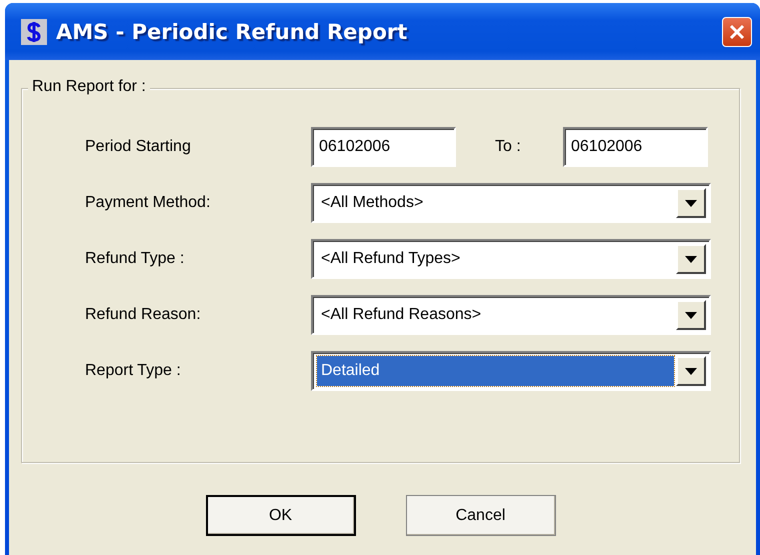  What do you see at coordinates (508, 147) in the screenshot?
I see `field-label: To :` at bounding box center [508, 147].